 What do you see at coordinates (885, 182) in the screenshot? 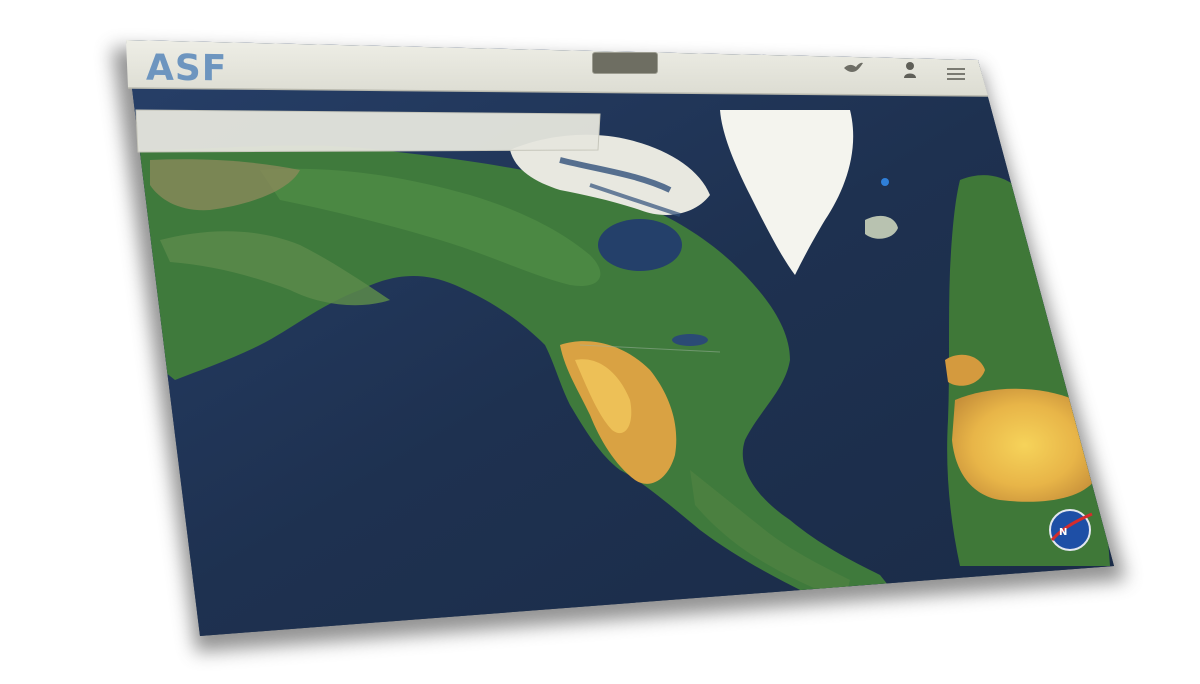
I see `location-marker` at bounding box center [885, 182].